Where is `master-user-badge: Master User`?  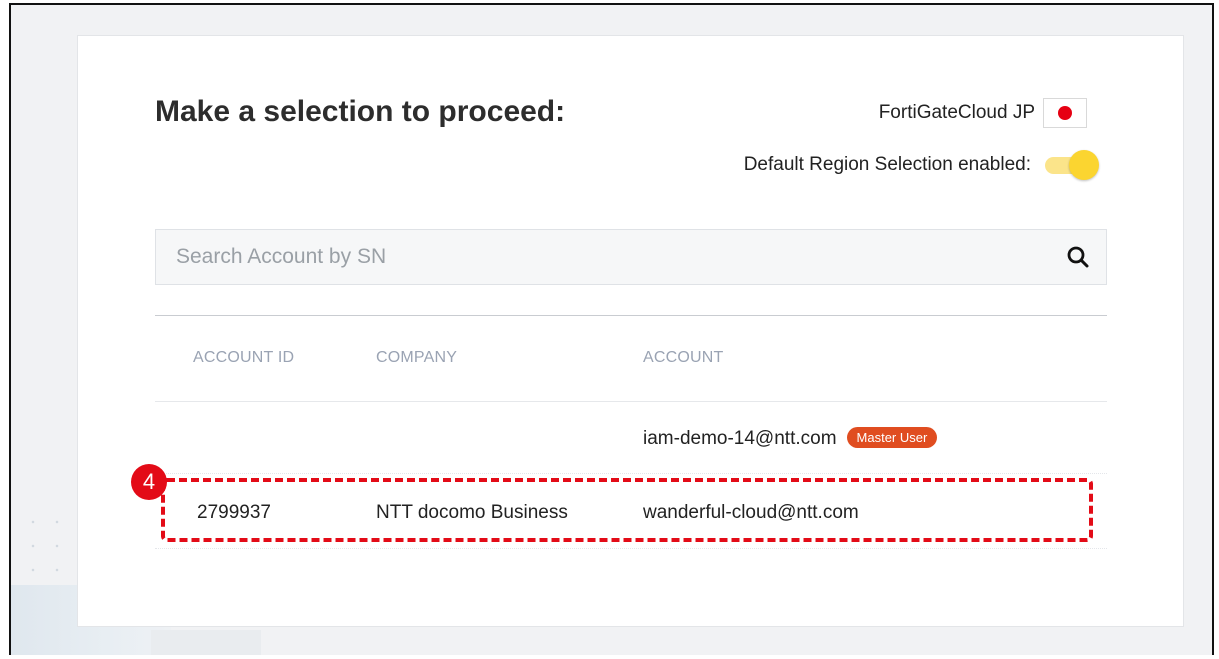 master-user-badge: Master User is located at coordinates (892, 437).